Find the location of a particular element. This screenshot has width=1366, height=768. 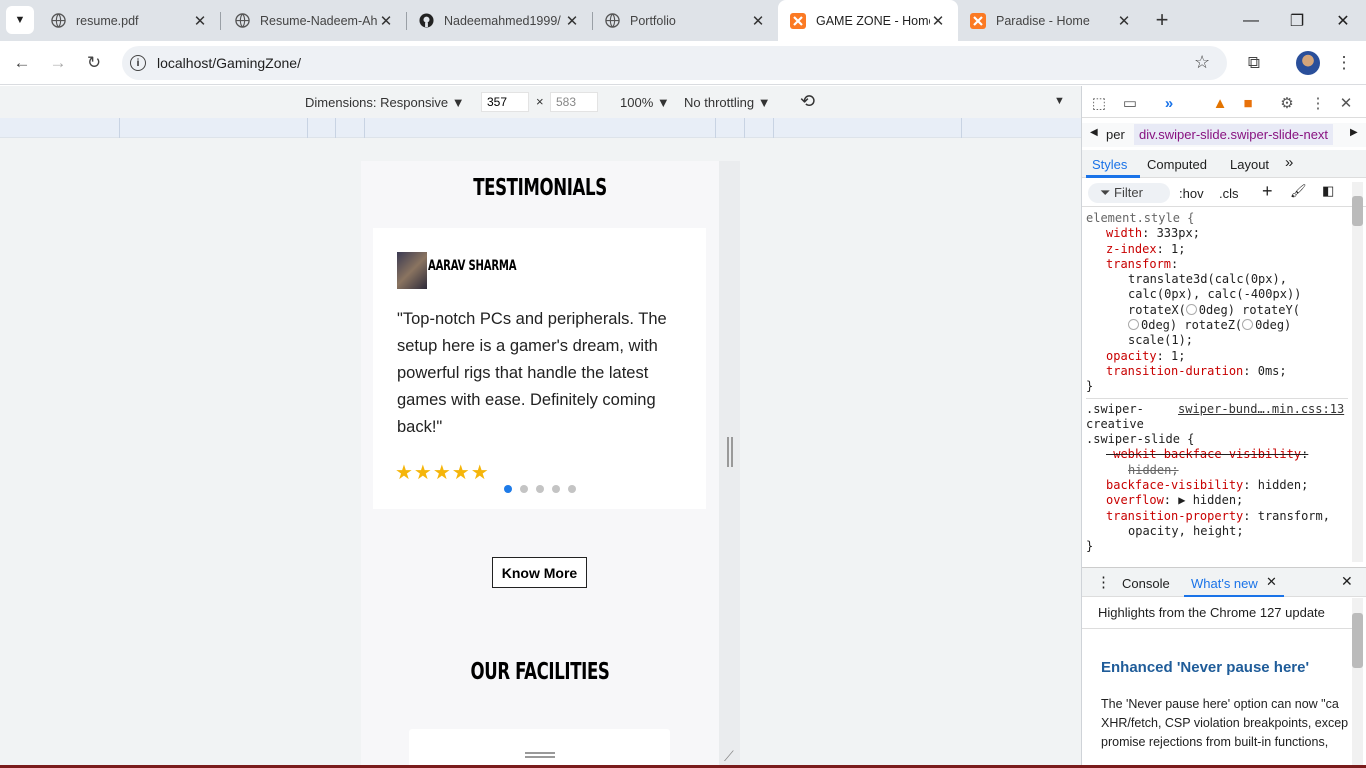

tab-paradise: Paradise - Home ✕ is located at coordinates (1051, 20).